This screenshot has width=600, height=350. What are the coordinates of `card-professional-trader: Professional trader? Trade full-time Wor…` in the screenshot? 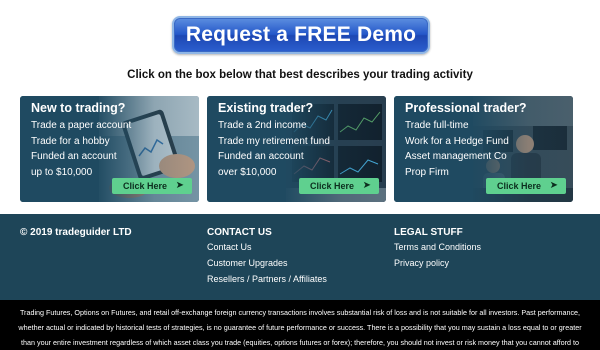 It's located at (483, 149).